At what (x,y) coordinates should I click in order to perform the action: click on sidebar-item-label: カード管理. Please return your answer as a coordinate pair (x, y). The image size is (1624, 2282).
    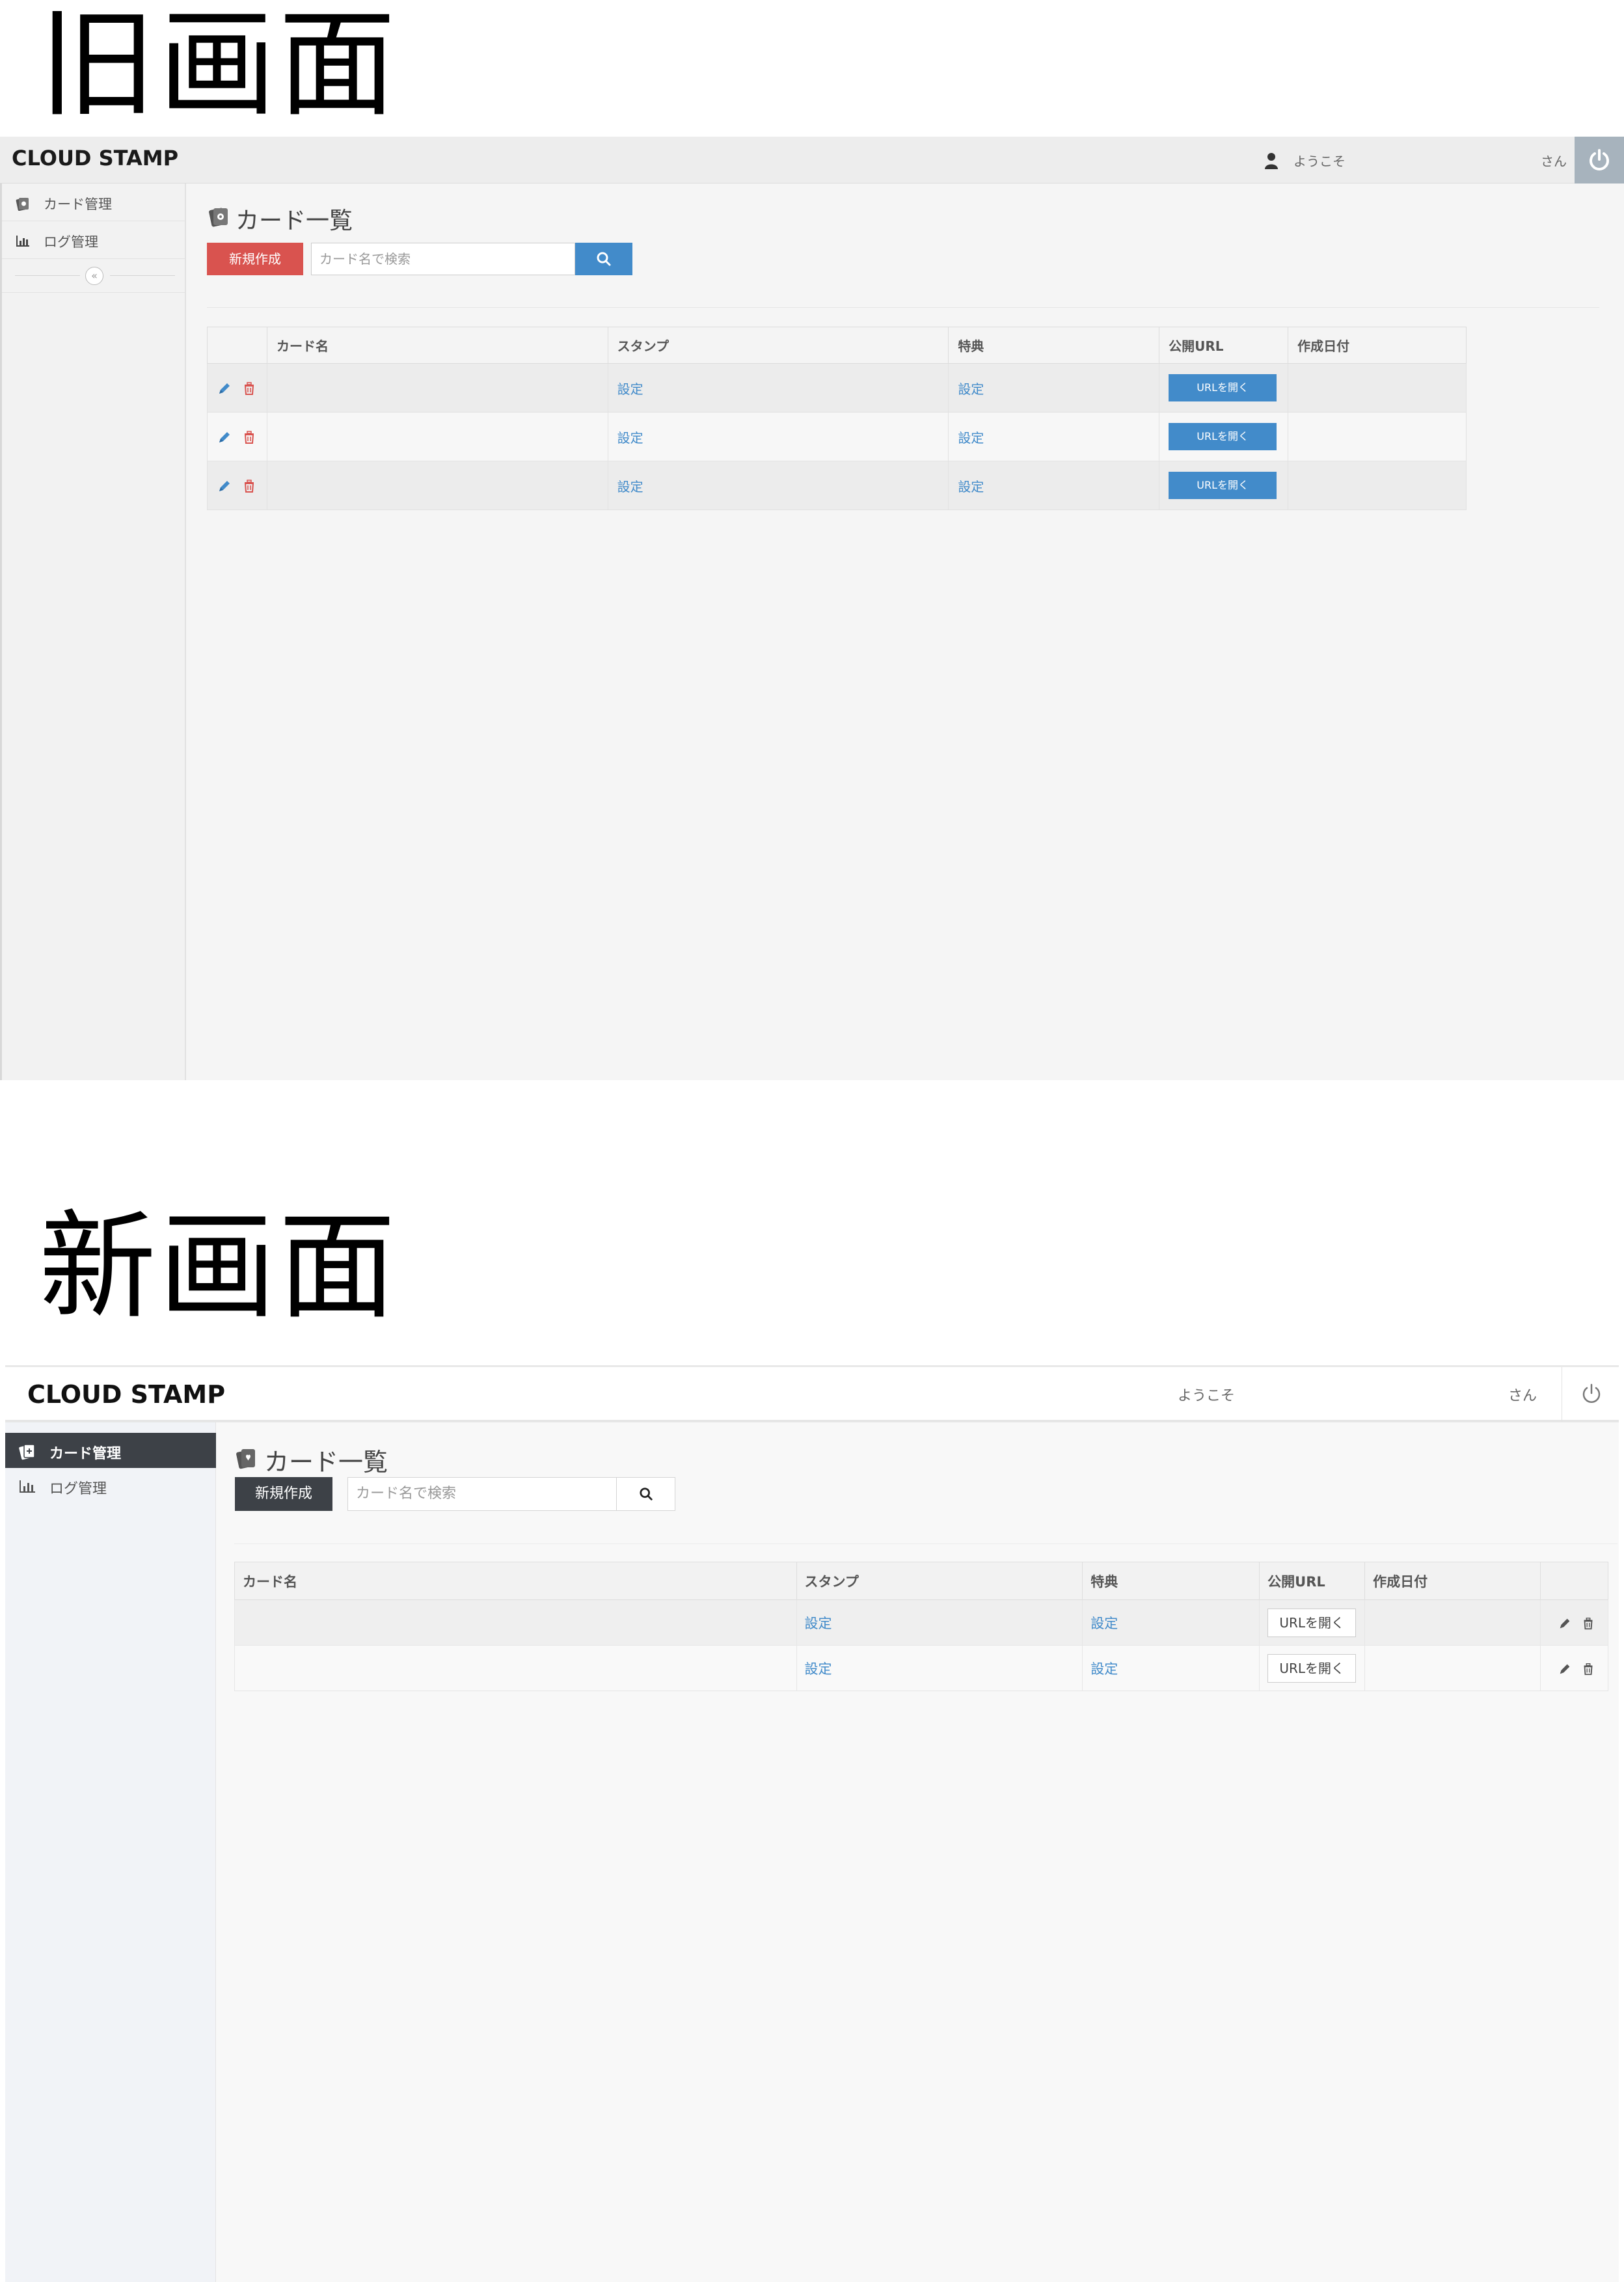
    Looking at the image, I should click on (85, 1454).